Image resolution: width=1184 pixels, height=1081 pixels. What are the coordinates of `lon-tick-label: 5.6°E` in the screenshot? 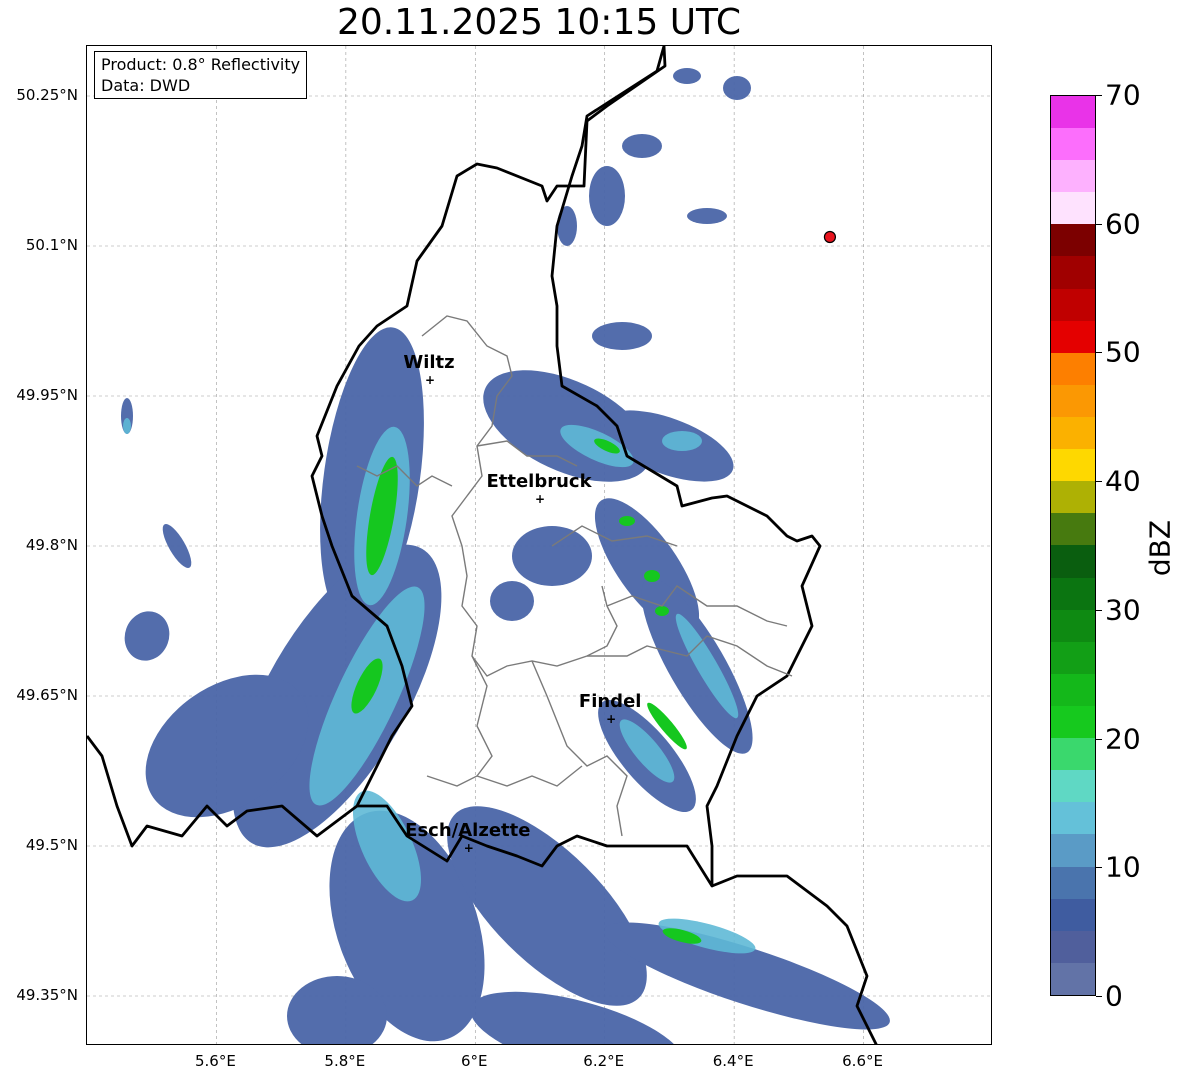 It's located at (215, 1061).